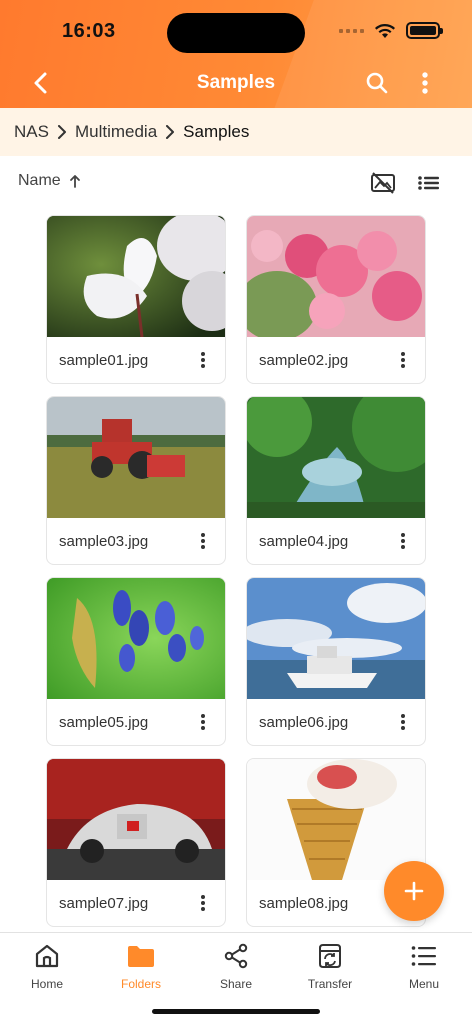  I want to click on thumbnail-toggle-button, so click(383, 183).